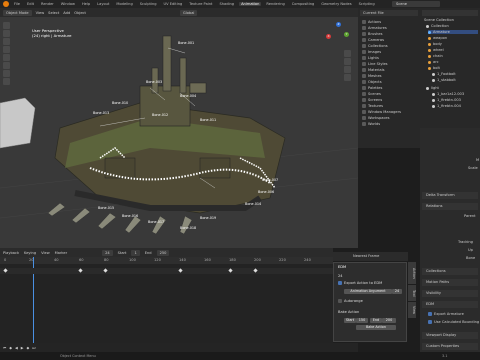  Describe the element at coordinates (374, 28) in the screenshot. I see `outliner-item: Armatures` at that location.